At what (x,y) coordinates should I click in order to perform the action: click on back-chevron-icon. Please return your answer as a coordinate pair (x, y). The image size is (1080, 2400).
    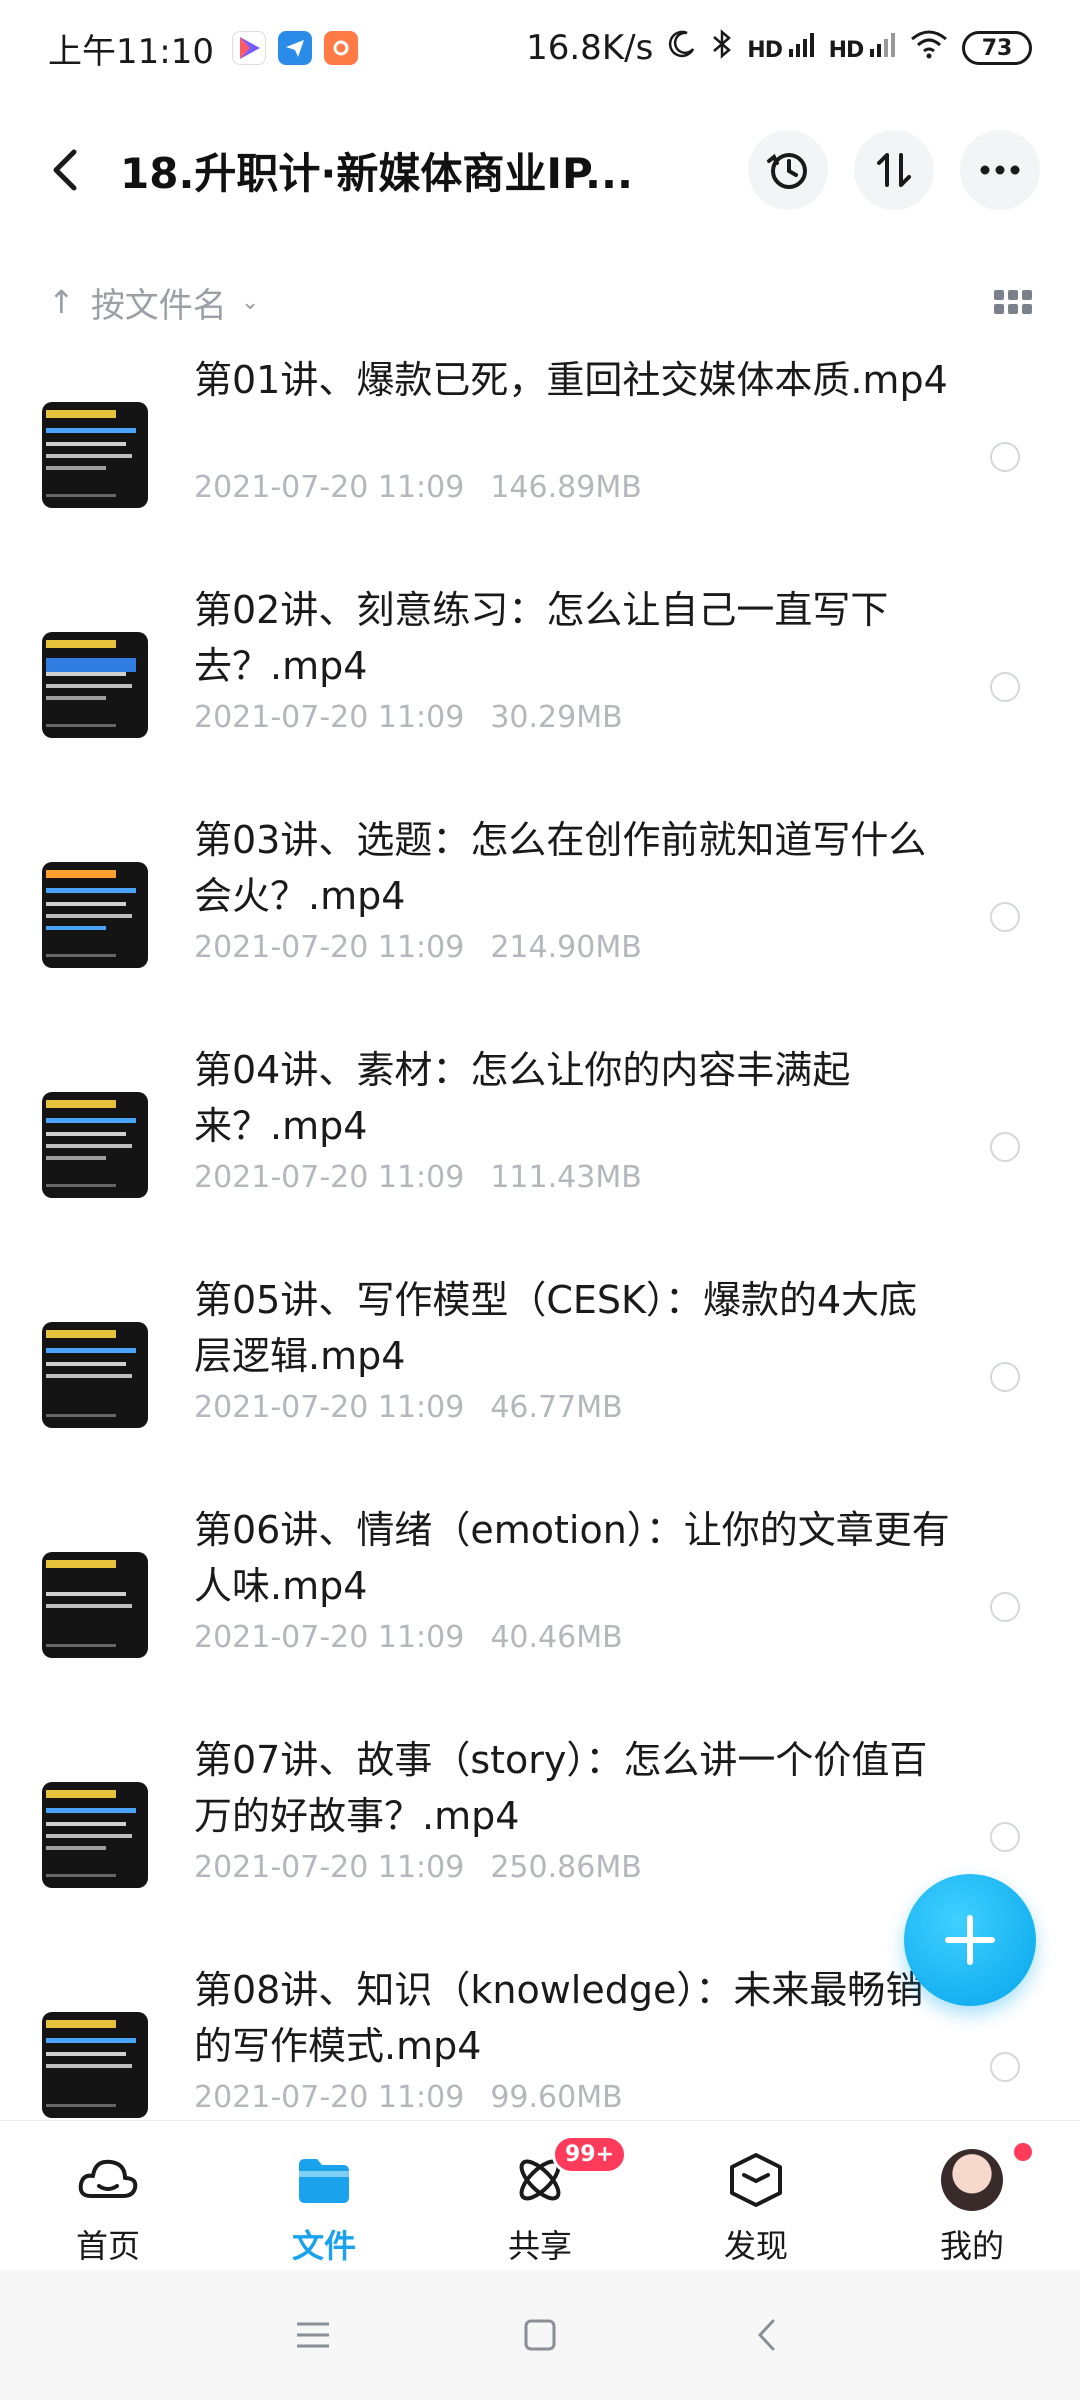
    Looking at the image, I should click on (767, 2335).